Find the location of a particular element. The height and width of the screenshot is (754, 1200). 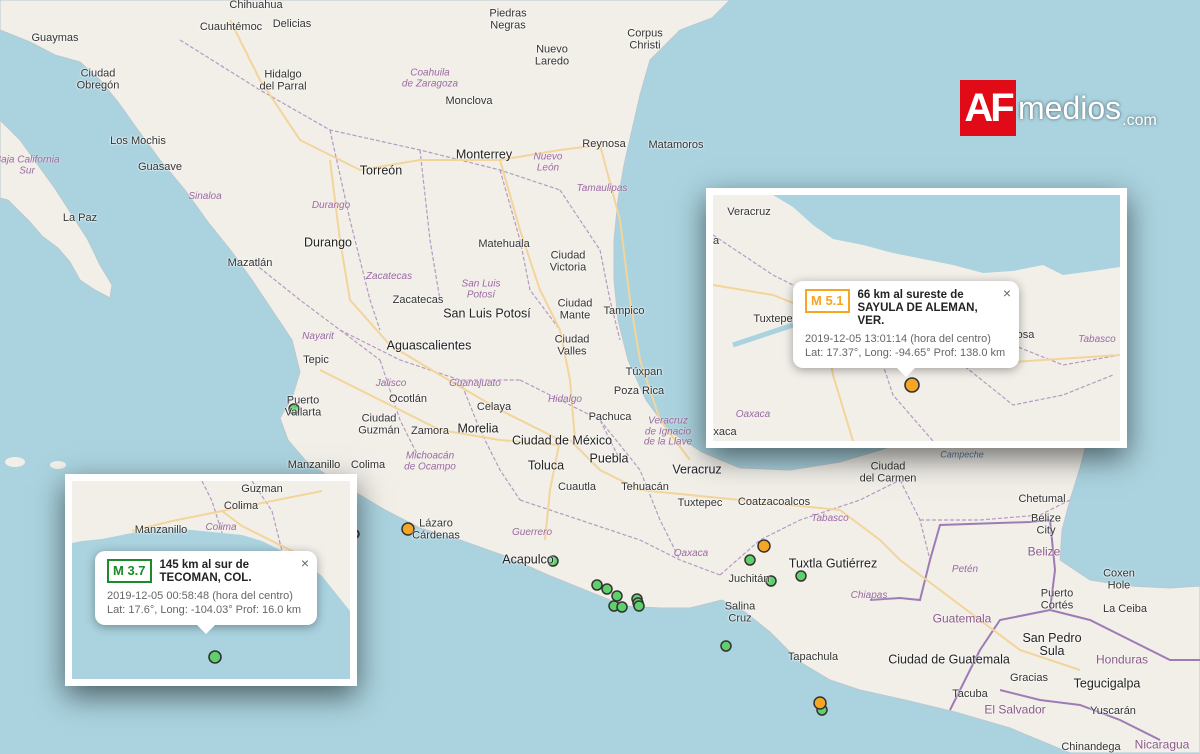

city-label: Lázaro Cárdenas is located at coordinates (436, 529).